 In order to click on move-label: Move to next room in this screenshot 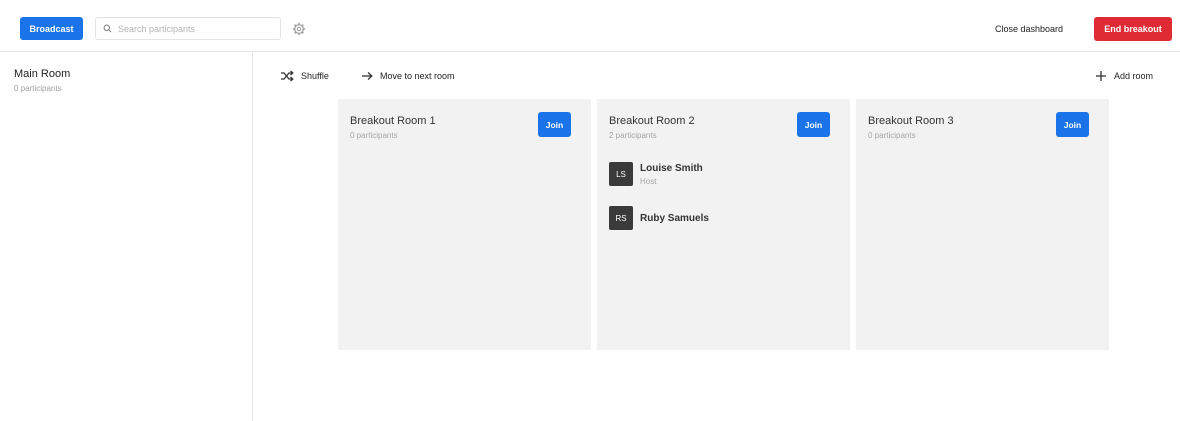, I will do `click(417, 76)`.